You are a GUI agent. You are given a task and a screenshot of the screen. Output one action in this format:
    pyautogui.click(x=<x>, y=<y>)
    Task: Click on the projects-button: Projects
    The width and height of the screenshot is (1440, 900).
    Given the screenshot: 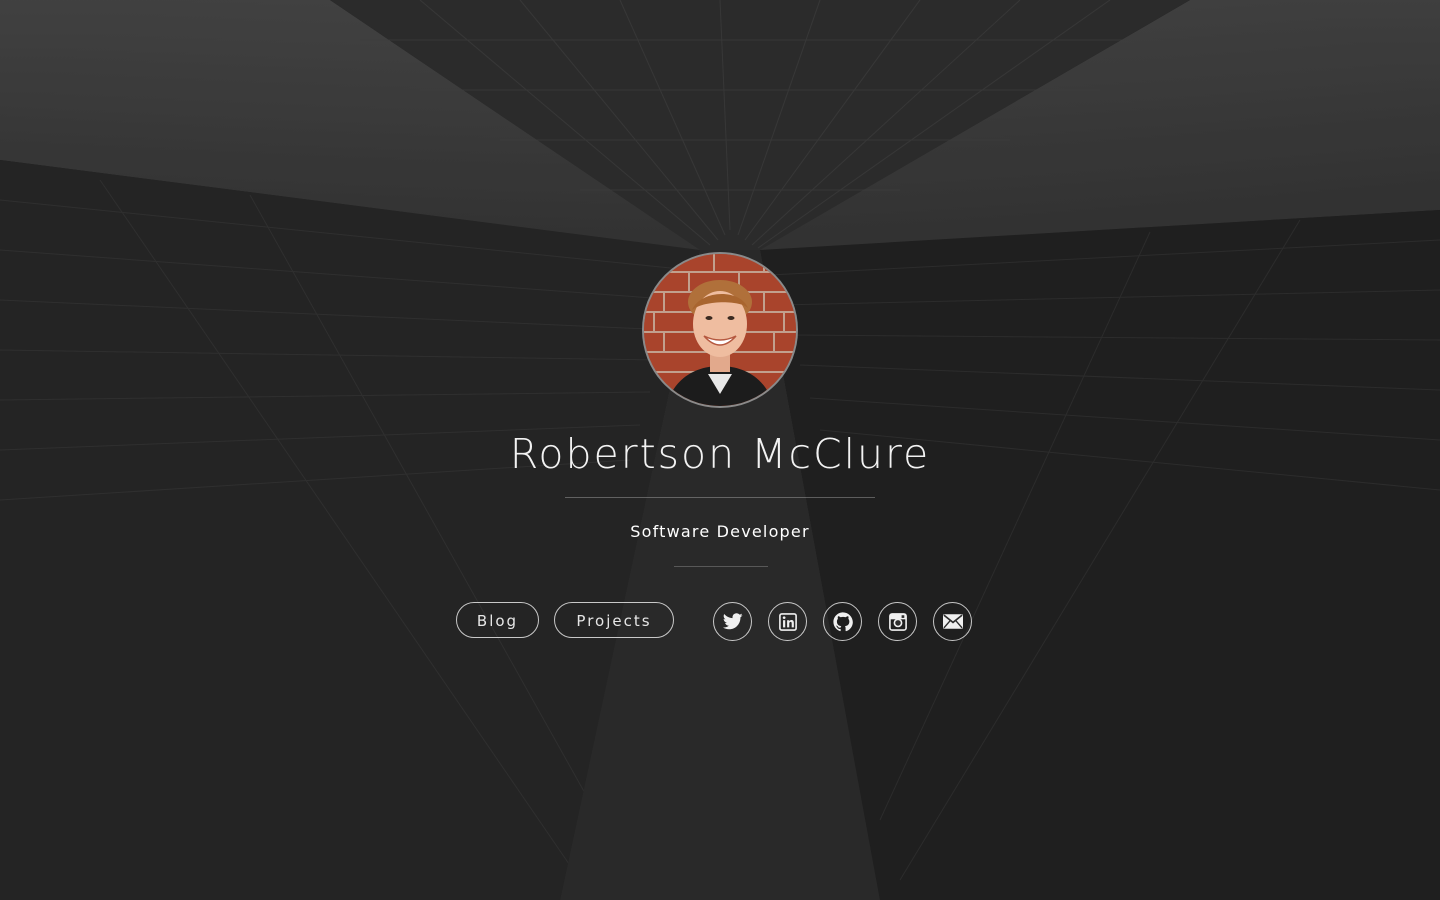 What is the action you would take?
    pyautogui.click(x=614, y=620)
    